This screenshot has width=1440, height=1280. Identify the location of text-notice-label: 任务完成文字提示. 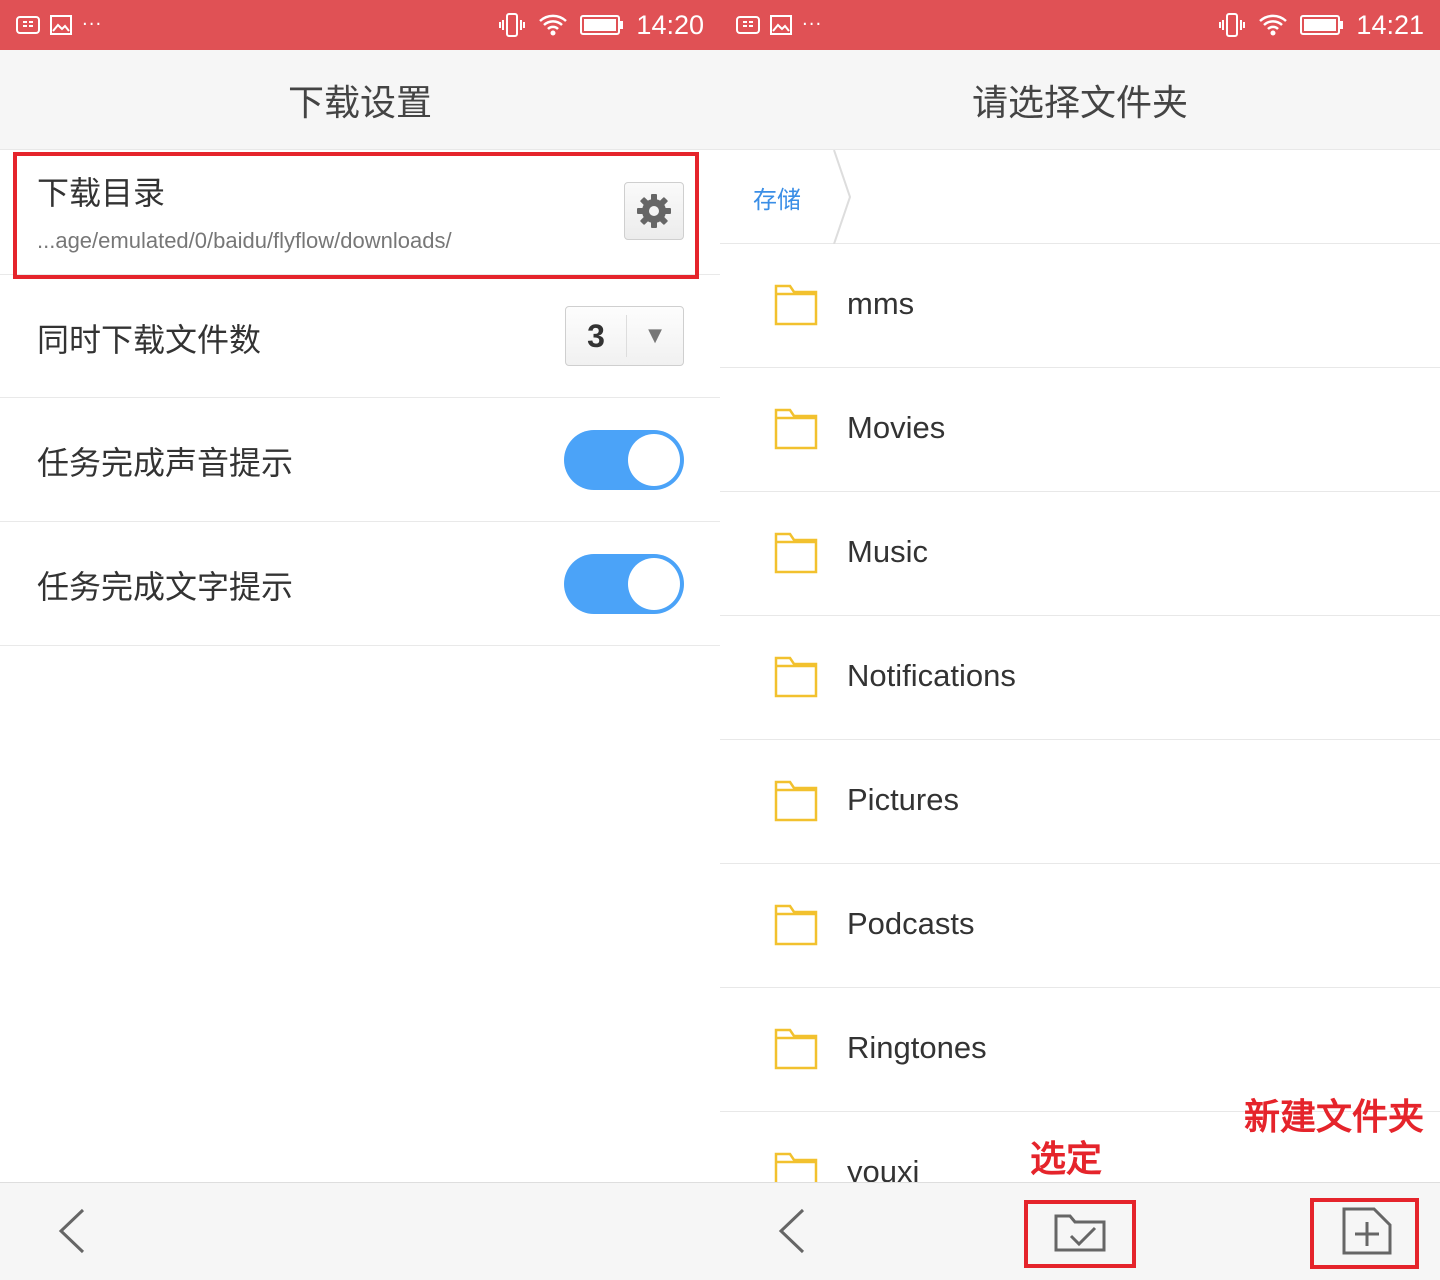
(165, 587).